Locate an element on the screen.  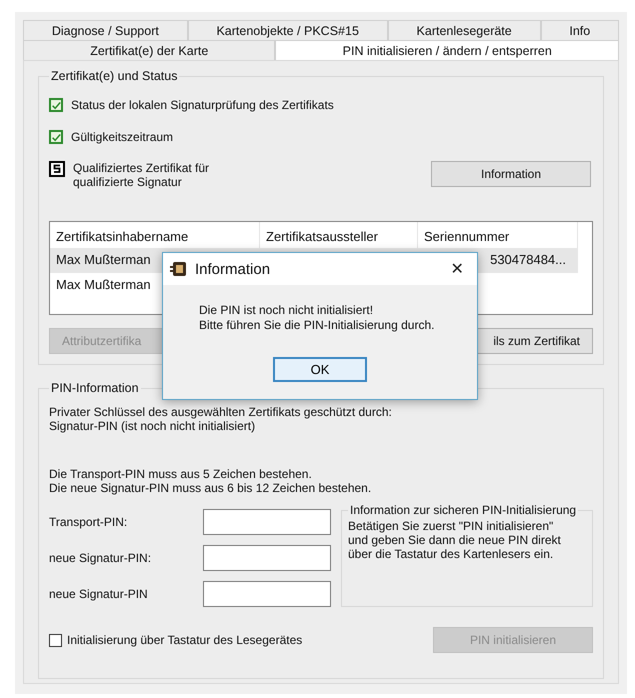
group-title: Zertifikat(e) und Status is located at coordinates (114, 76).